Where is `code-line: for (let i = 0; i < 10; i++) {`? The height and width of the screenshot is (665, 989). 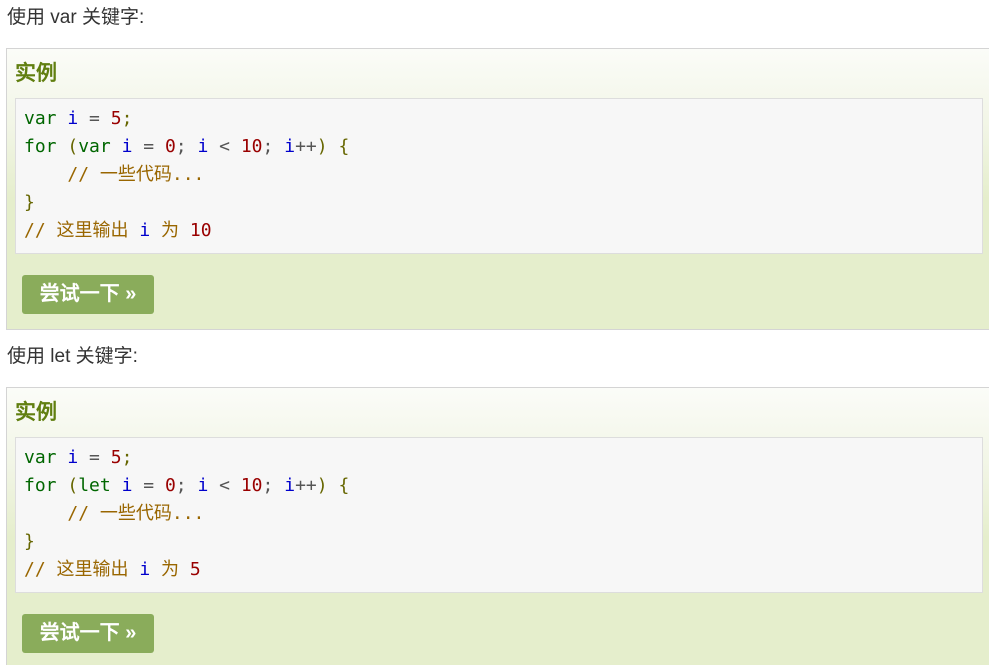
code-line: for (let i = 0; i < 10; i++) { is located at coordinates (503, 486).